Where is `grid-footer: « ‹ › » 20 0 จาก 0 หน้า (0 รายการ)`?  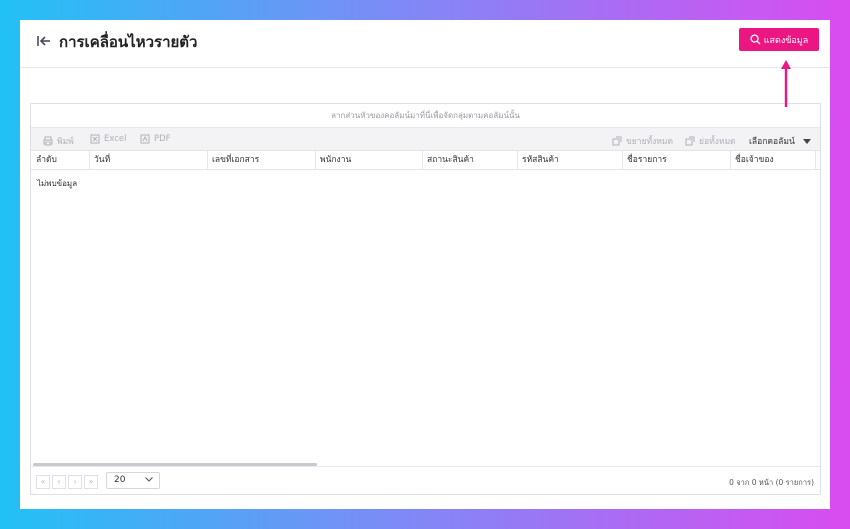
grid-footer: « ‹ › » 20 0 จาก 0 หน้า (0 รายการ) is located at coordinates (425, 480).